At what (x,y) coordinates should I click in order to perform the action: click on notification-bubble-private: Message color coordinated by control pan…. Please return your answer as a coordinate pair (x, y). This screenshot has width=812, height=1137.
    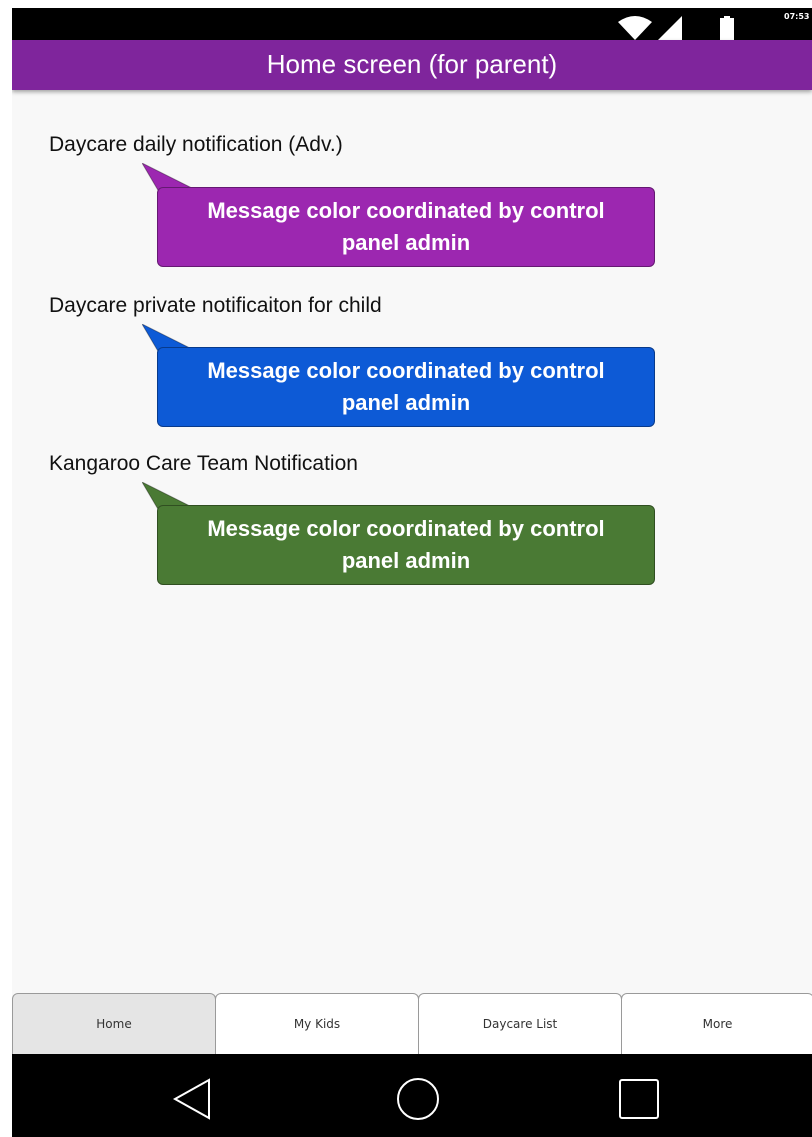
    Looking at the image, I should click on (406, 387).